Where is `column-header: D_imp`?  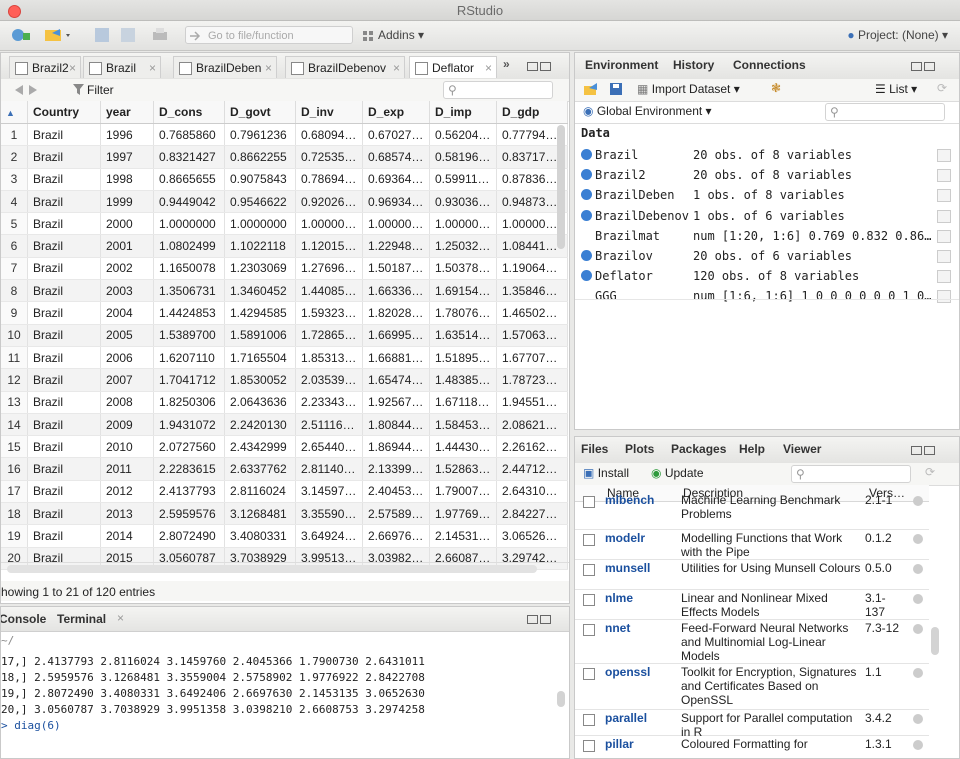
column-header: D_imp is located at coordinates (463, 112).